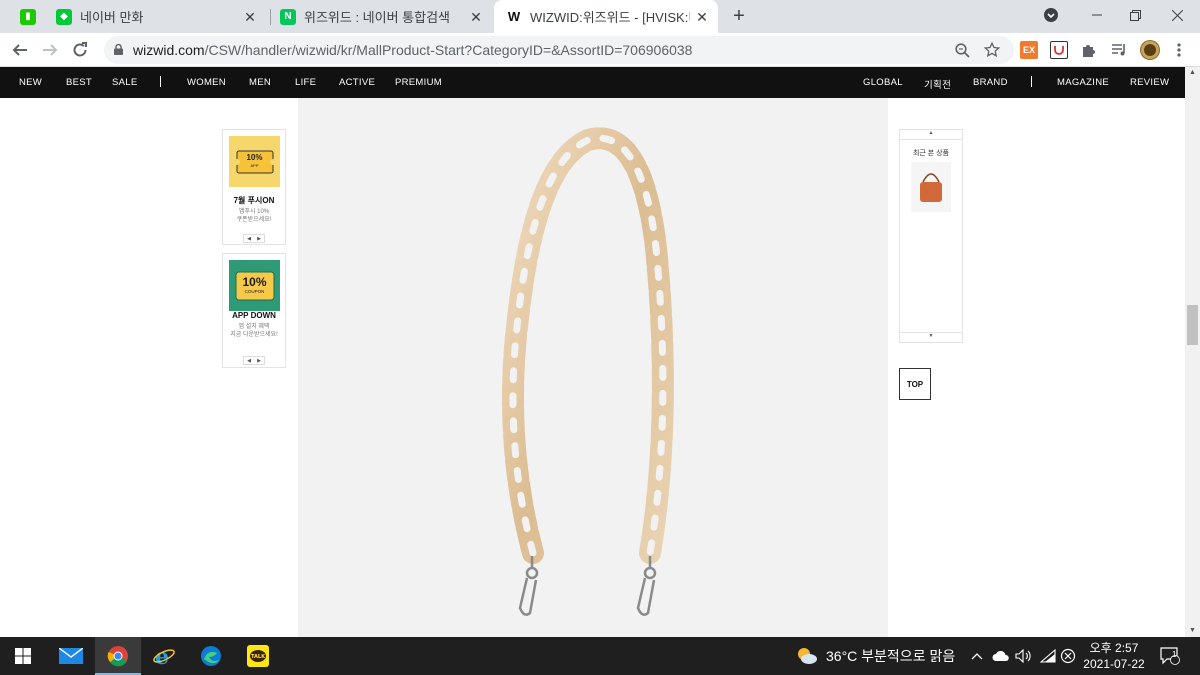 Image resolution: width=1200 pixels, height=675 pixels. I want to click on scroll-up-arrow-icon: ▲, so click(1192, 73).